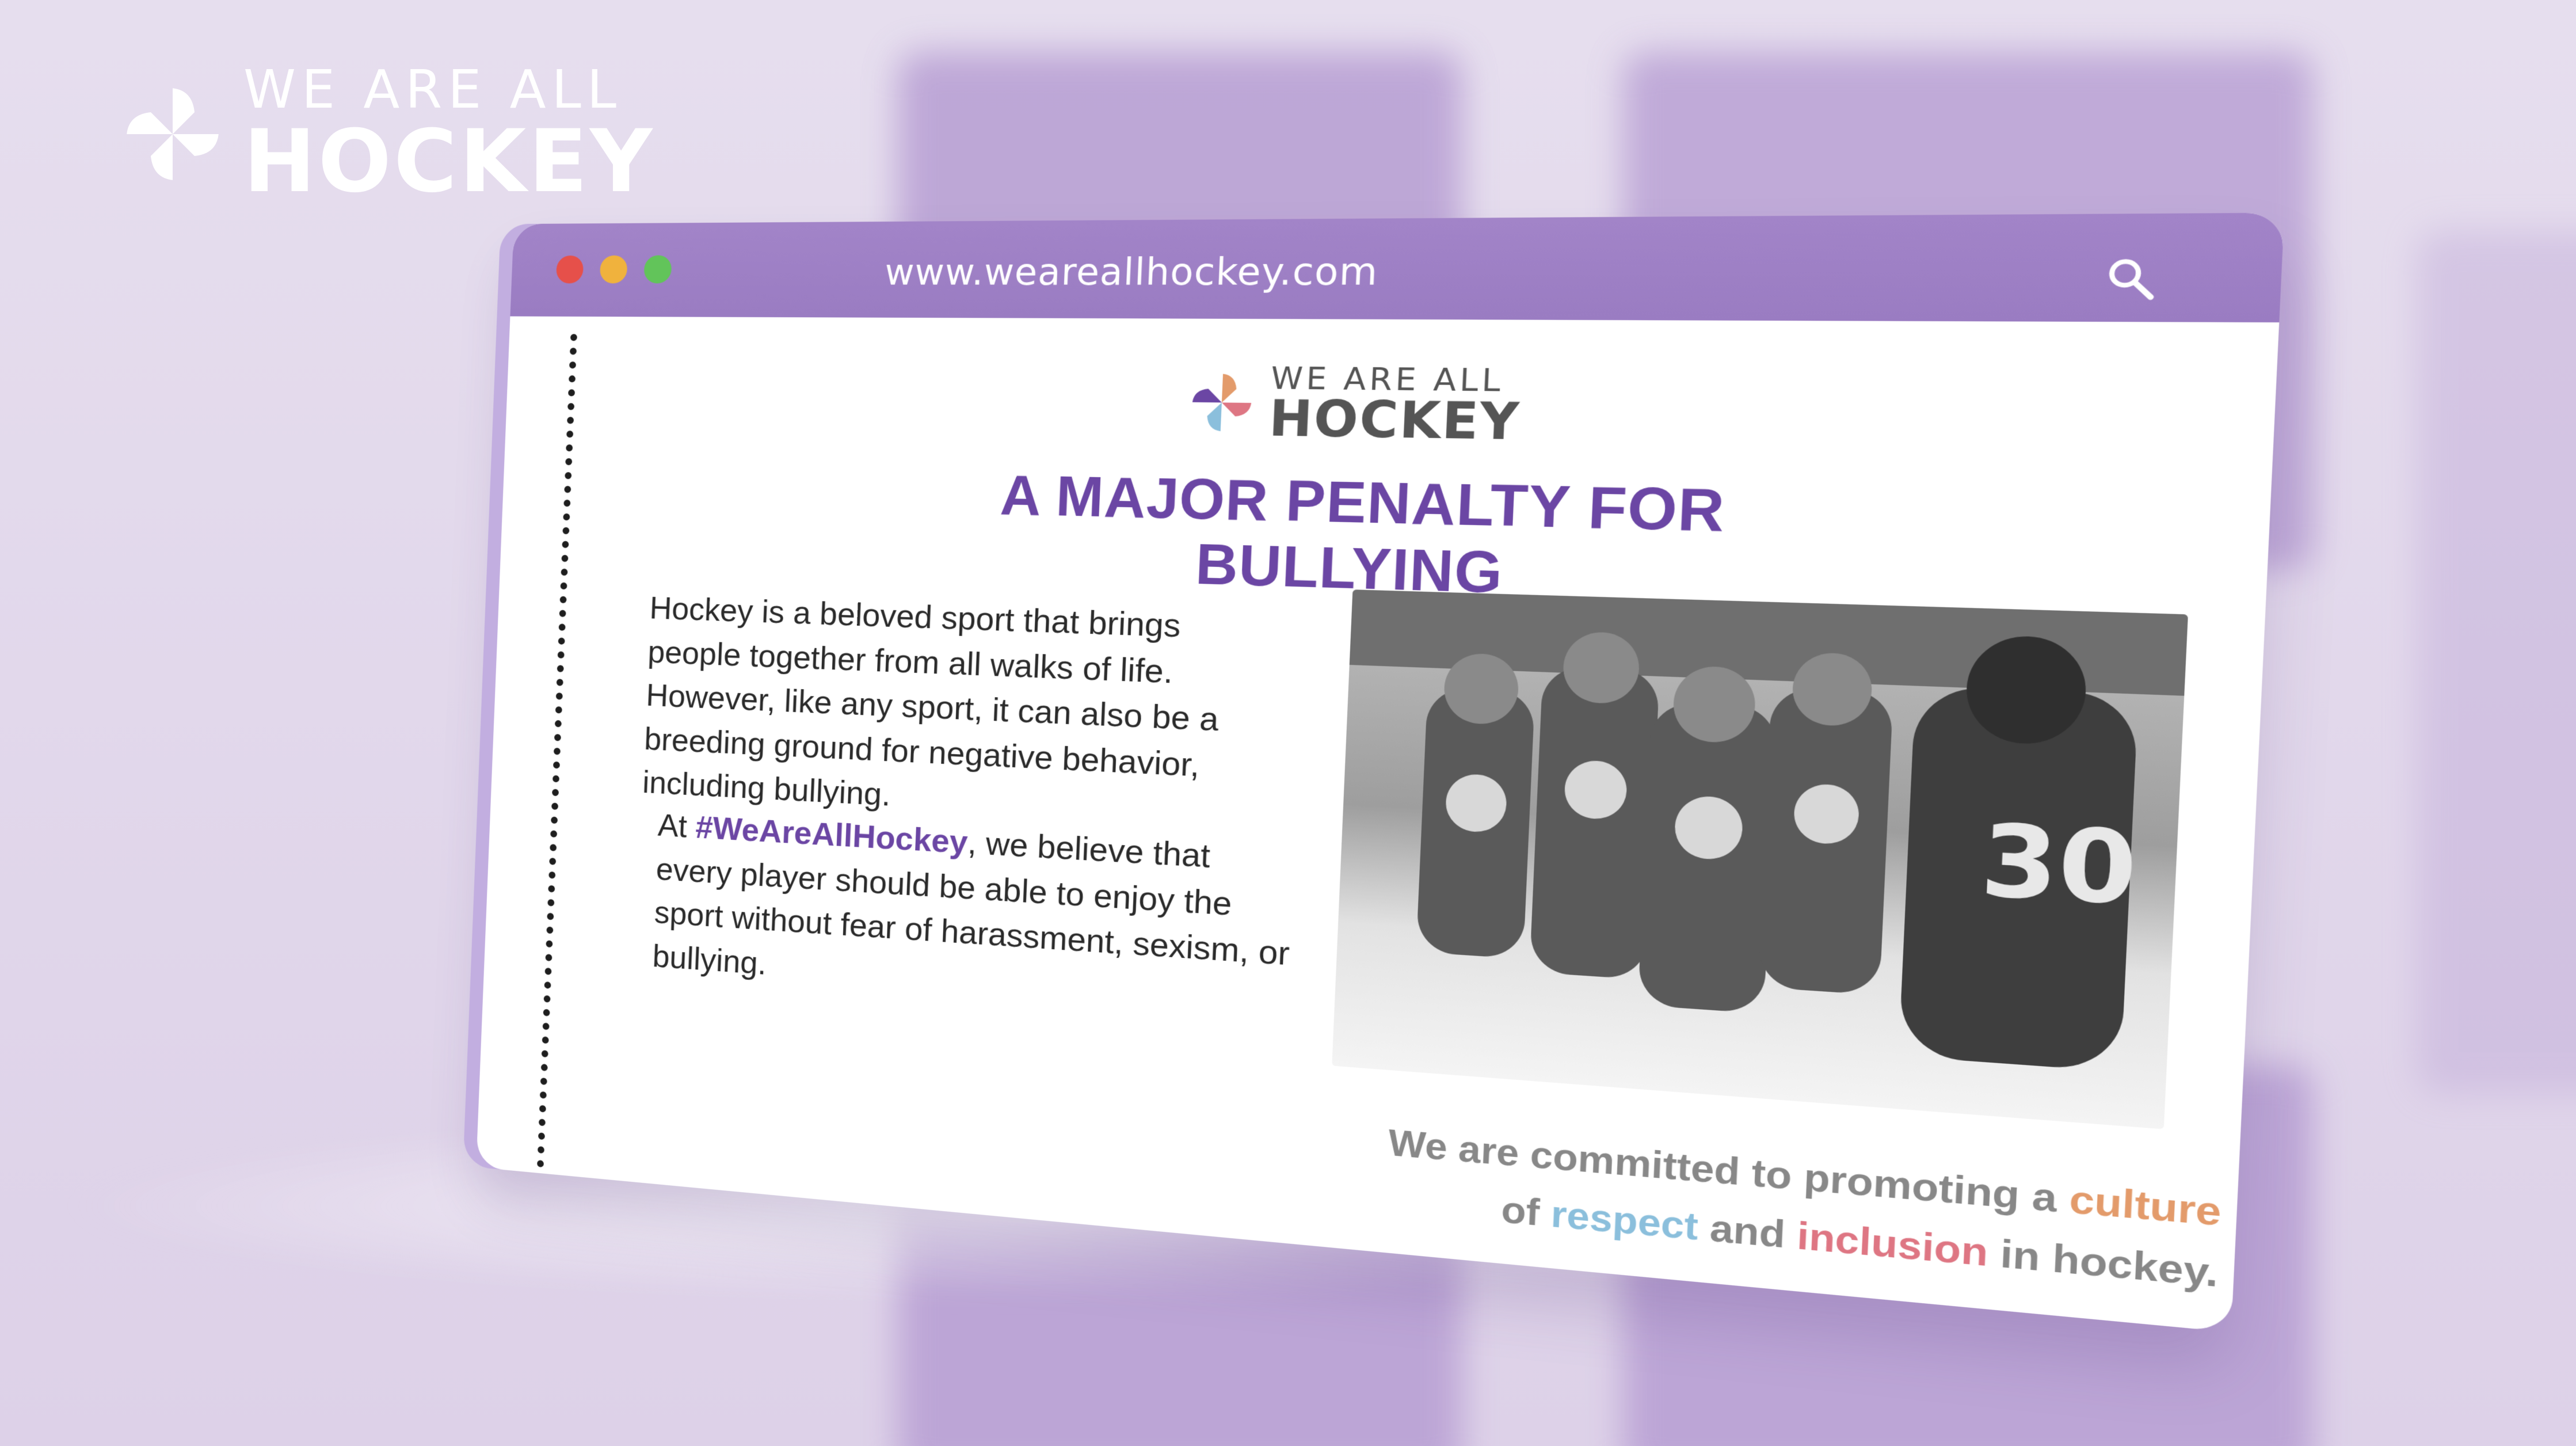 The height and width of the screenshot is (1446, 2576). Describe the element at coordinates (433, 89) in the screenshot. I see `brand-small-text: WE ARE ALL` at that location.